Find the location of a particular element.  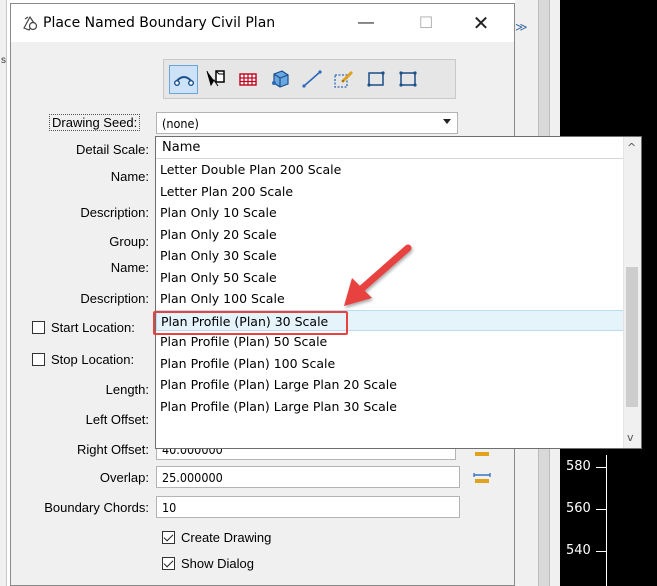

profile-axis-line is located at coordinates (606, 520).